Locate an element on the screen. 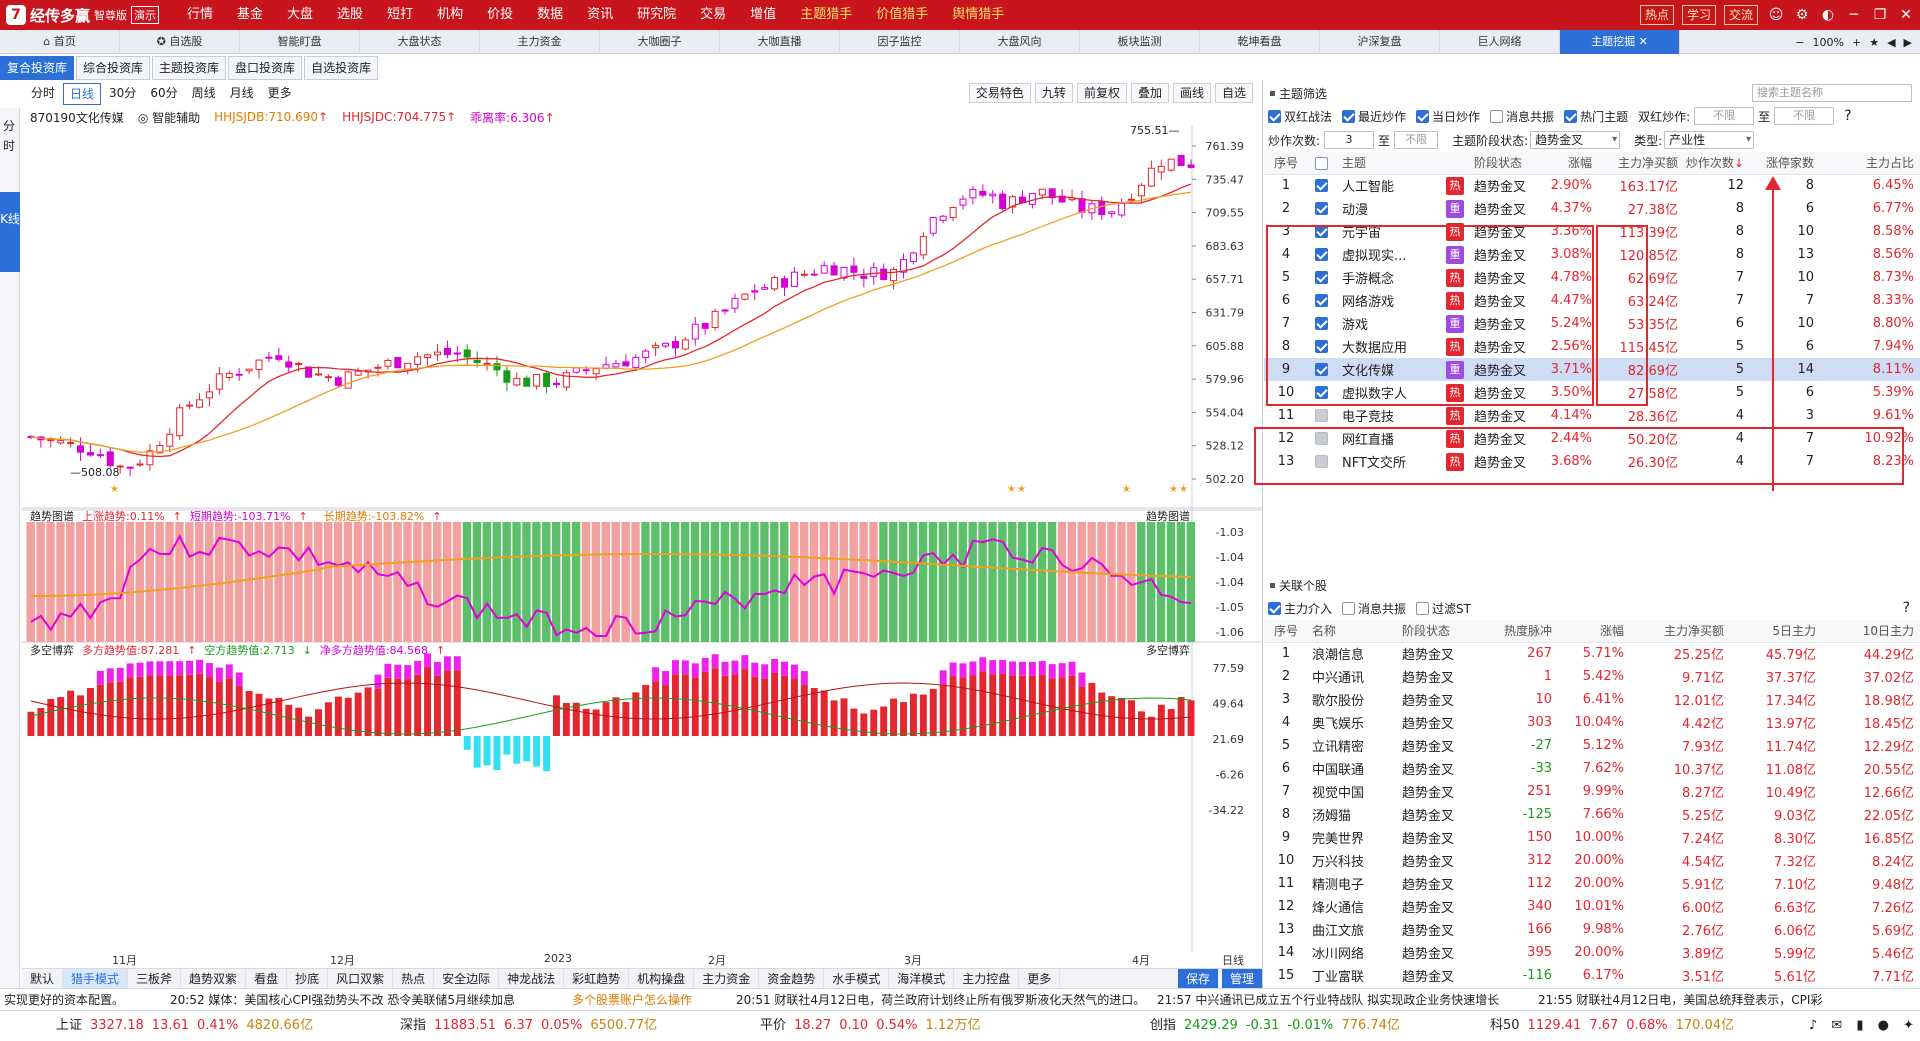 This screenshot has width=1920, height=1041. star-icon: ✦ is located at coordinates (1908, 1025).